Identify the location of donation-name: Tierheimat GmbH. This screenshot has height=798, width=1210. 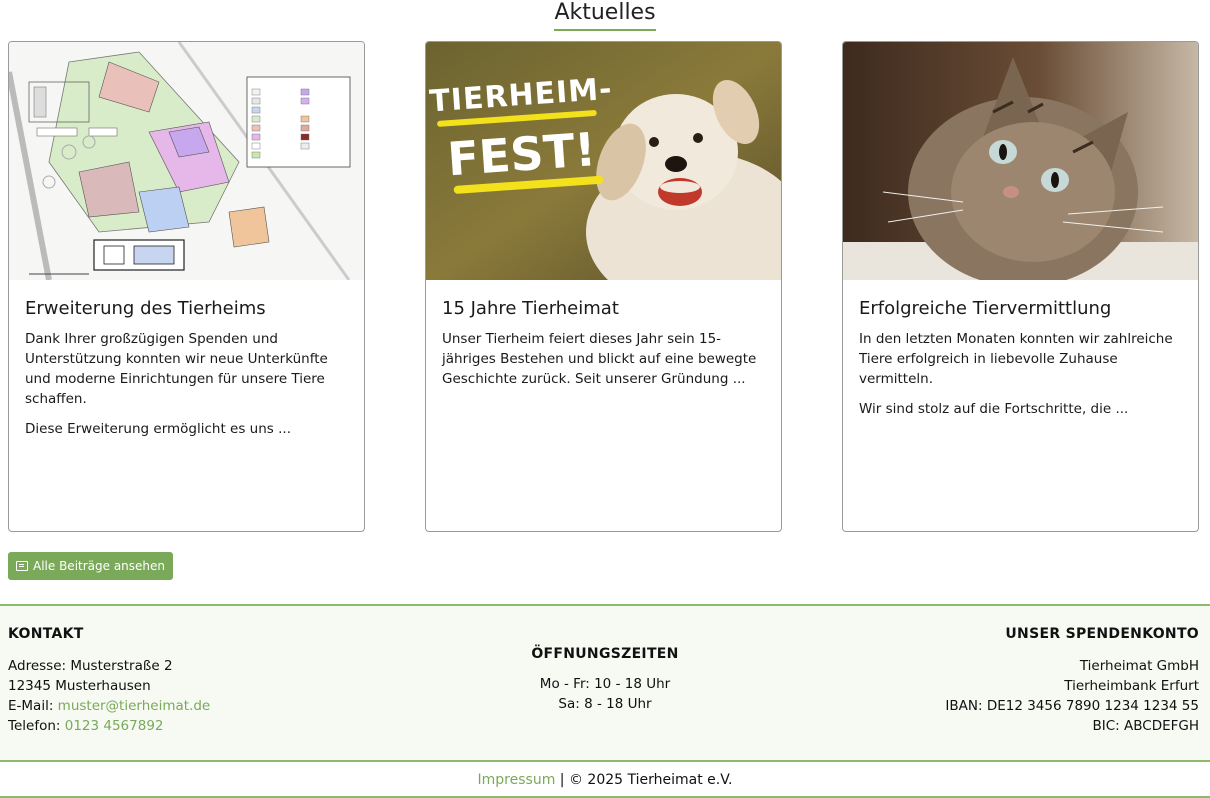
(1139, 666).